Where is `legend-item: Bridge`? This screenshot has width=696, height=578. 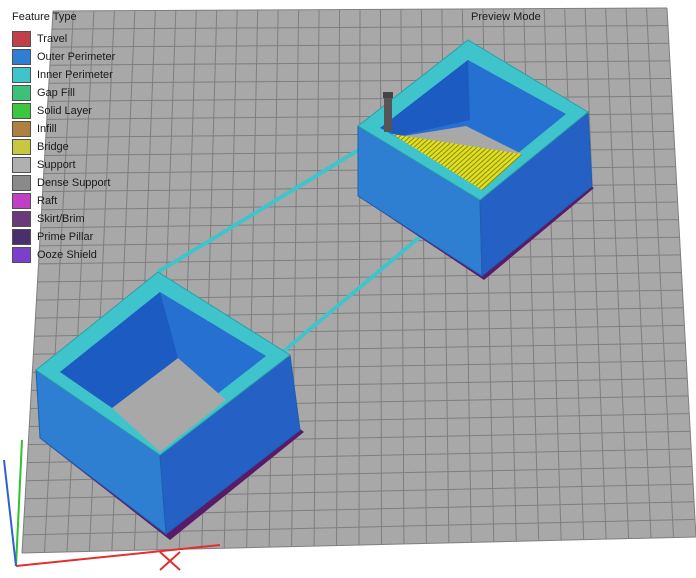
legend-item: Bridge is located at coordinates (40, 147).